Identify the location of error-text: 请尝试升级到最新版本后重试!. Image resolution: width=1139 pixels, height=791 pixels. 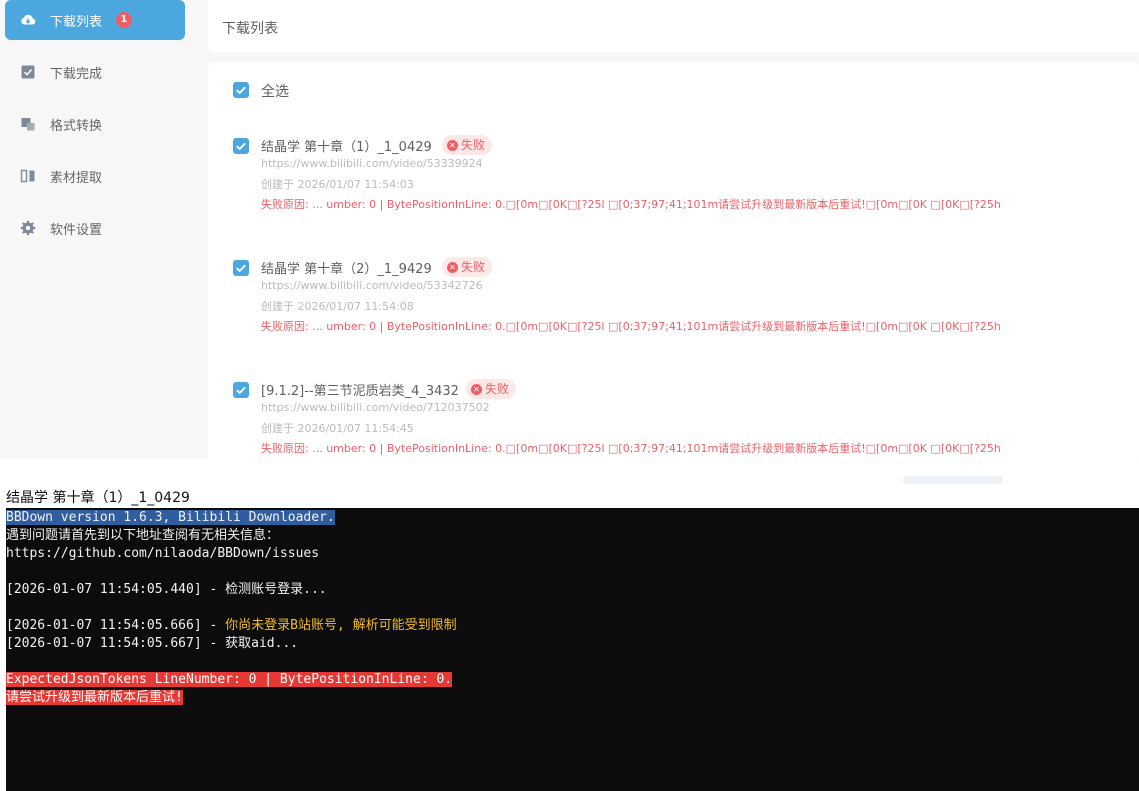
(94, 697).